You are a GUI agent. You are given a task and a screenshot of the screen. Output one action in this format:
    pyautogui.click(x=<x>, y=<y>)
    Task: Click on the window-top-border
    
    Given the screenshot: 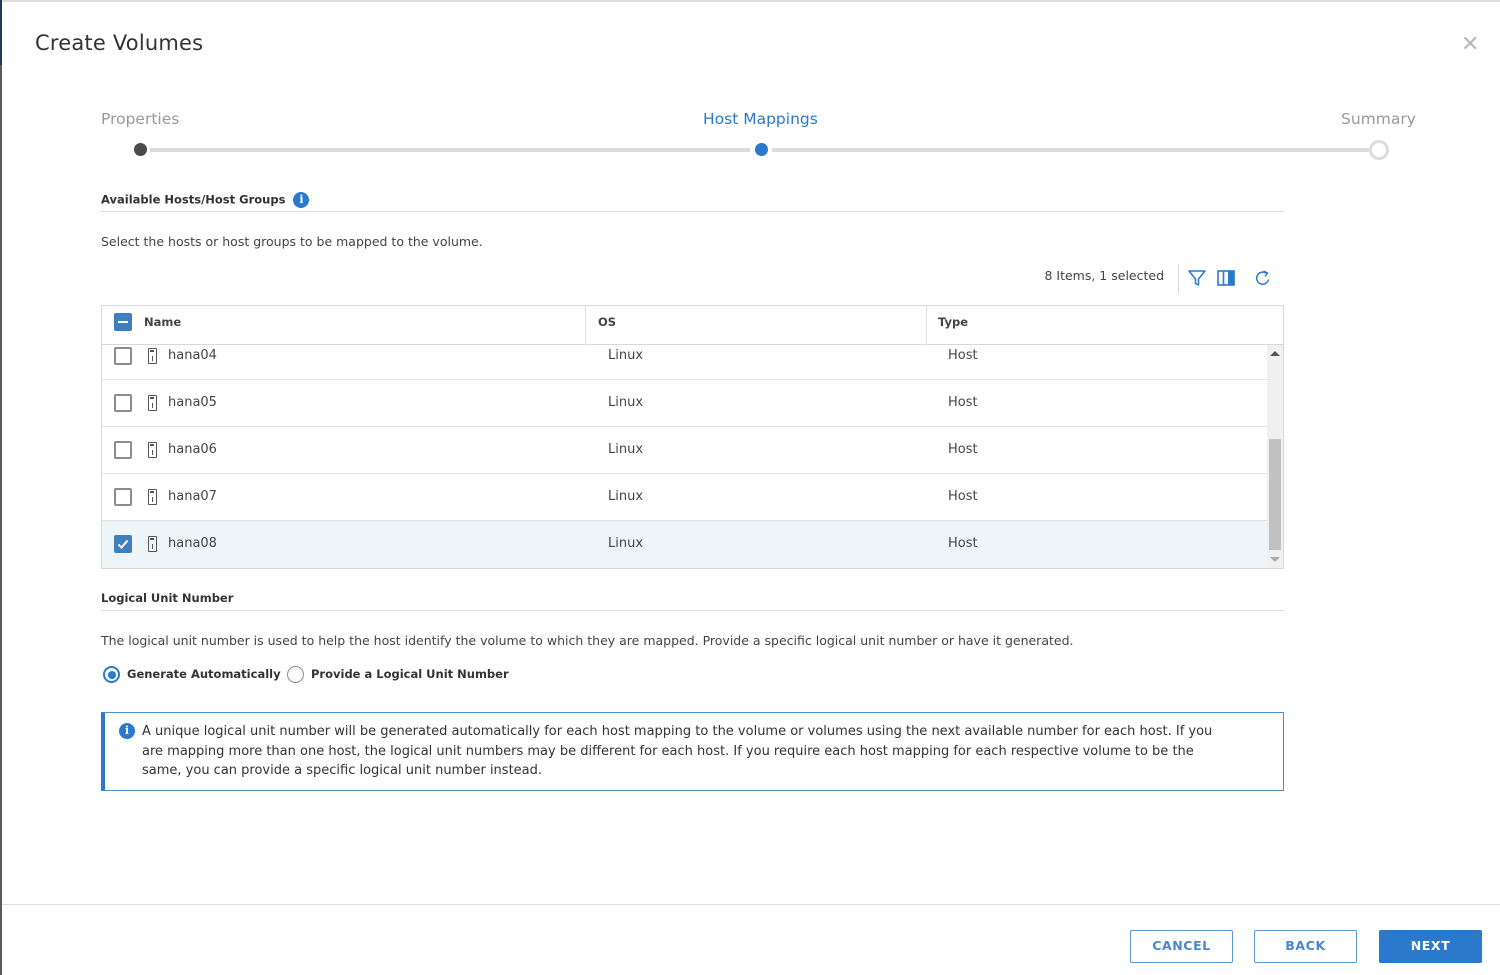 What is the action you would take?
    pyautogui.click(x=750, y=1)
    